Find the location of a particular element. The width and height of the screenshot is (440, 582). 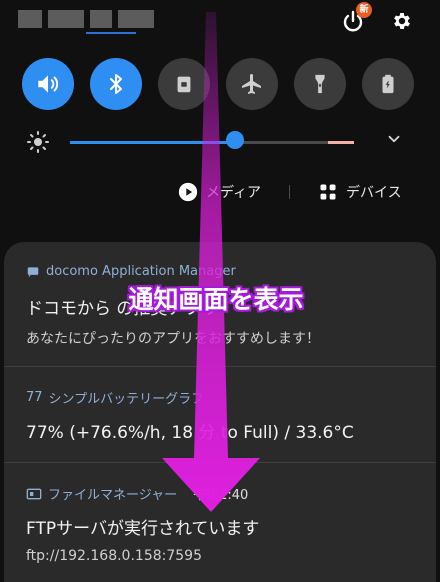

brightness-marker is located at coordinates (341, 142).